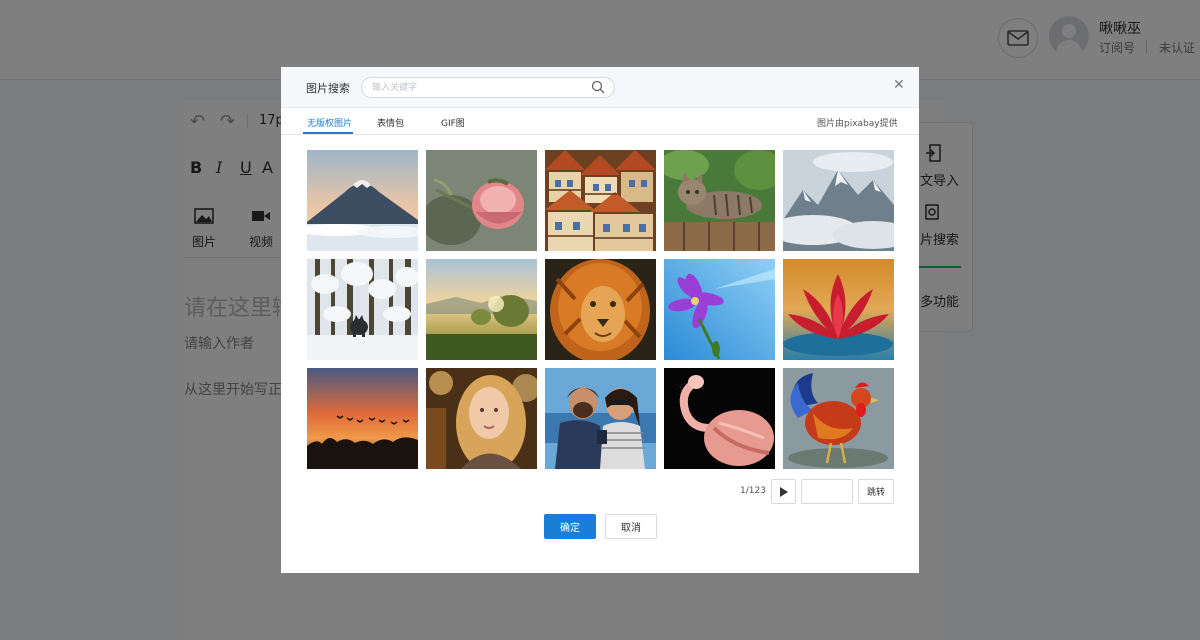  I want to click on play-right-icon, so click(784, 491).